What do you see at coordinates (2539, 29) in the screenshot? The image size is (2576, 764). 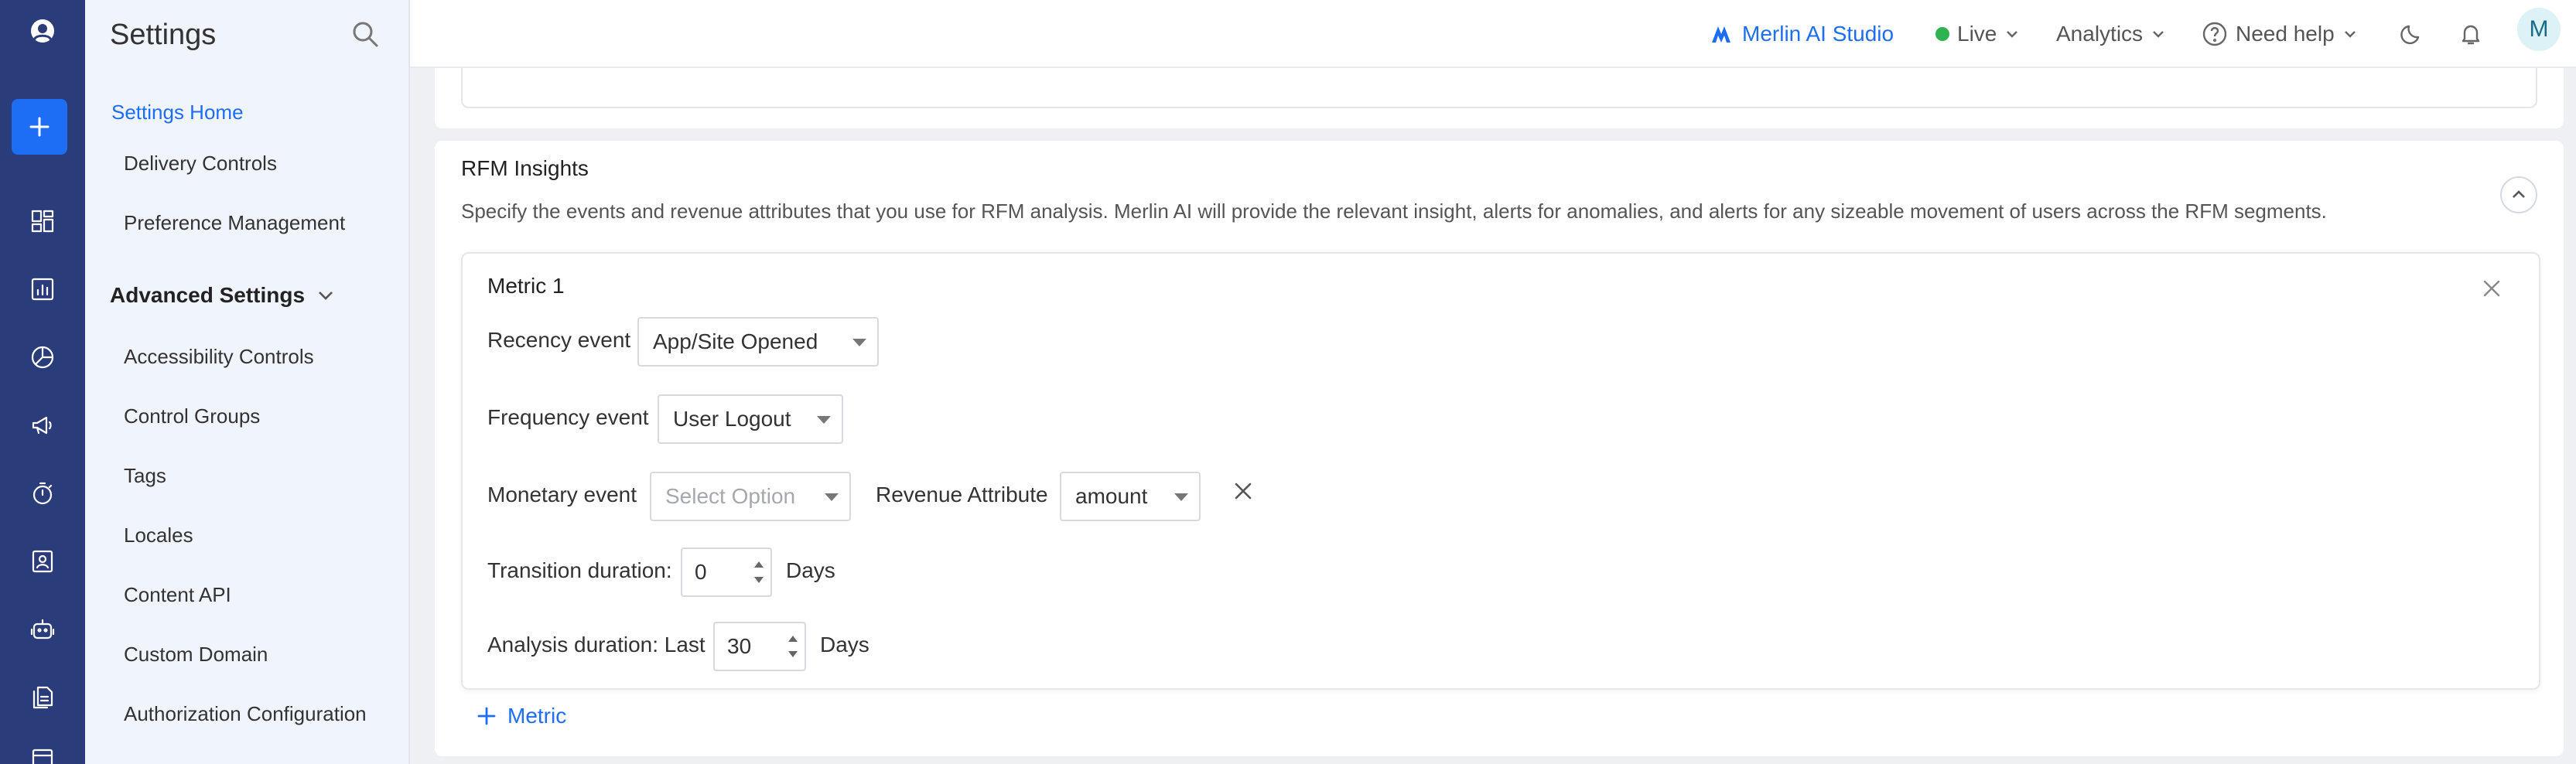 I see `avatar: M` at bounding box center [2539, 29].